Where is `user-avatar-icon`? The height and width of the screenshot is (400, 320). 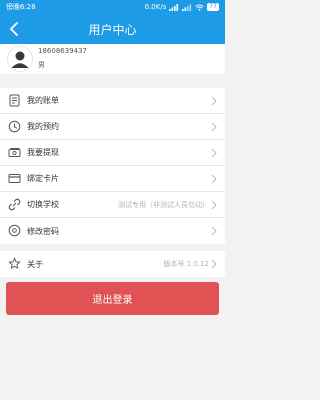
user-avatar-icon is located at coordinates (20, 59).